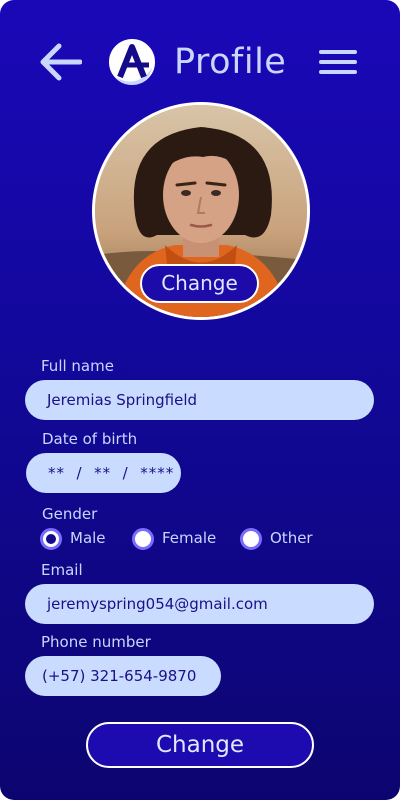  What do you see at coordinates (199, 283) in the screenshot?
I see `change-photo-button: Change` at bounding box center [199, 283].